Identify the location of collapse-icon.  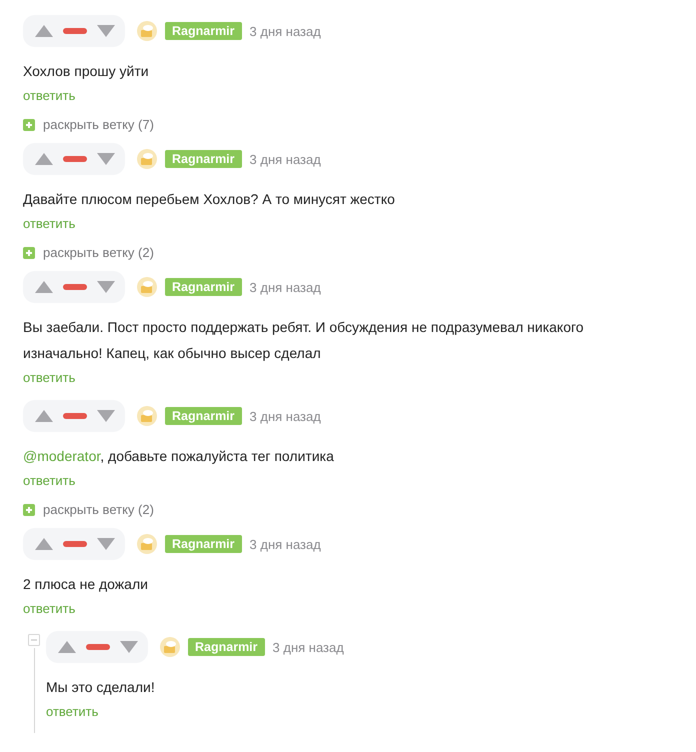
(34, 640).